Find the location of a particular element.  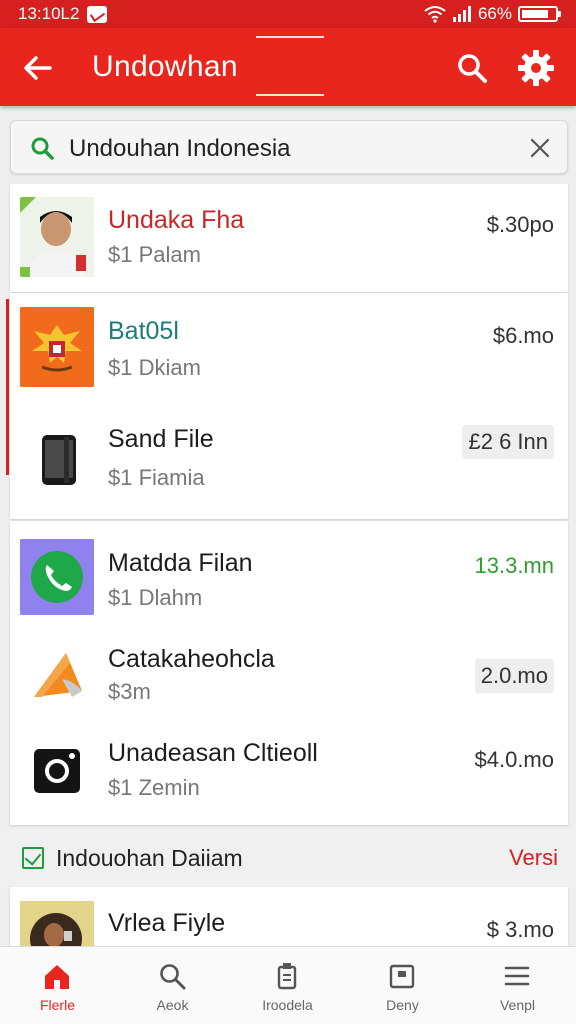

nav-item-inbox: Deny is located at coordinates (402, 985).